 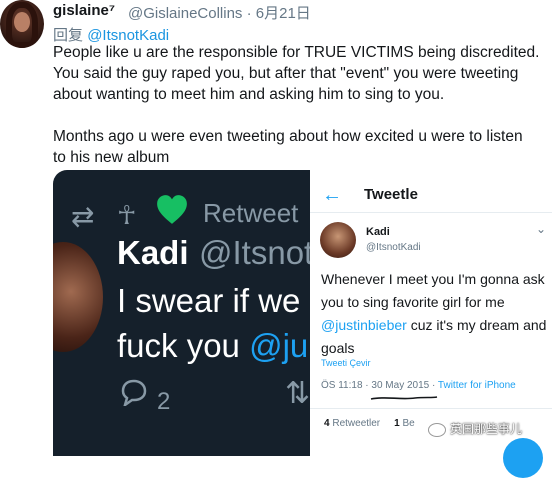 What do you see at coordinates (183, 345) in the screenshot?
I see `dark-tweet-text: fuck you` at bounding box center [183, 345].